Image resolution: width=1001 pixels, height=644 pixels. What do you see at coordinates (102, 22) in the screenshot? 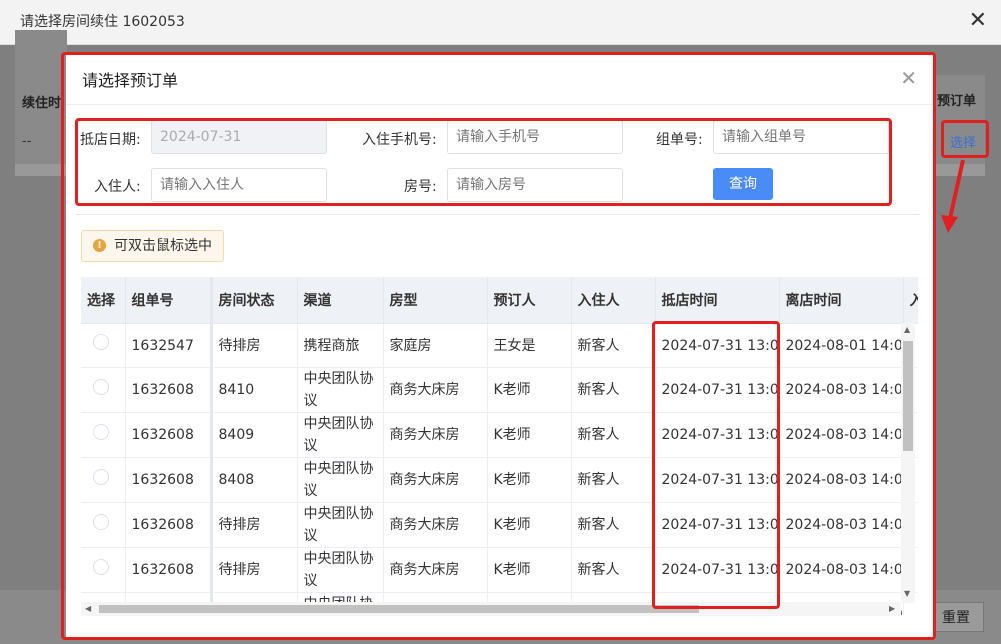
I see `outer-dialog-title: 请选择房间续住 1602053` at bounding box center [102, 22].